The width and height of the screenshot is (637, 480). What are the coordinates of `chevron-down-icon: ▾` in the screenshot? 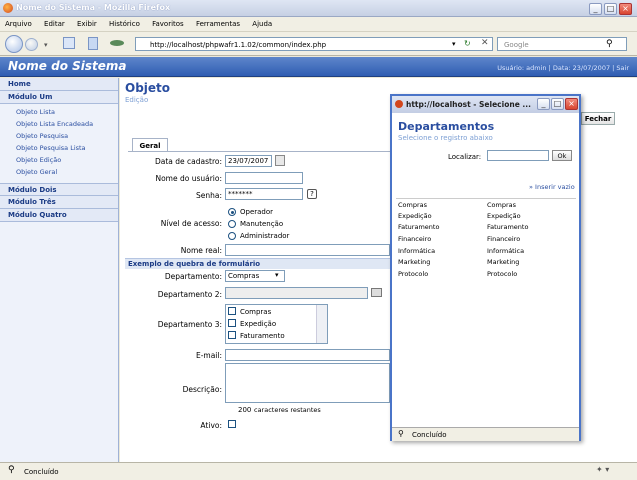 It's located at (277, 275).